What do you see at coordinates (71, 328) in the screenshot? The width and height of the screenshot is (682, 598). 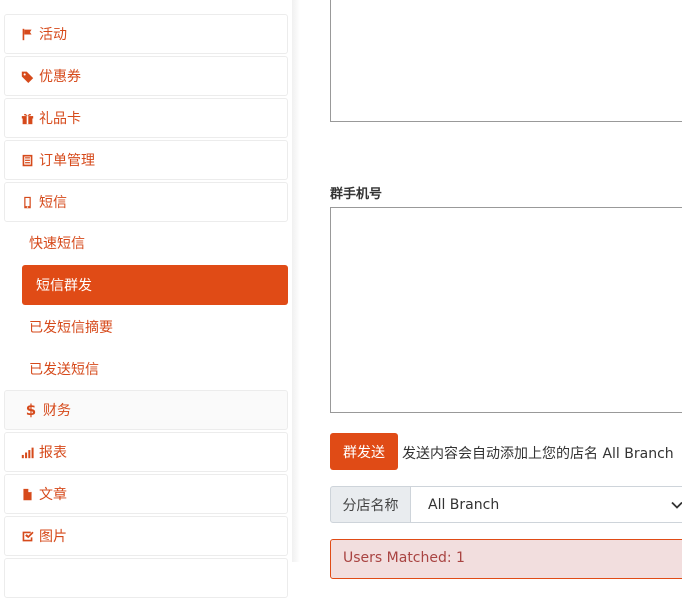 I see `submenu-item-label: 已发短信摘要` at bounding box center [71, 328].